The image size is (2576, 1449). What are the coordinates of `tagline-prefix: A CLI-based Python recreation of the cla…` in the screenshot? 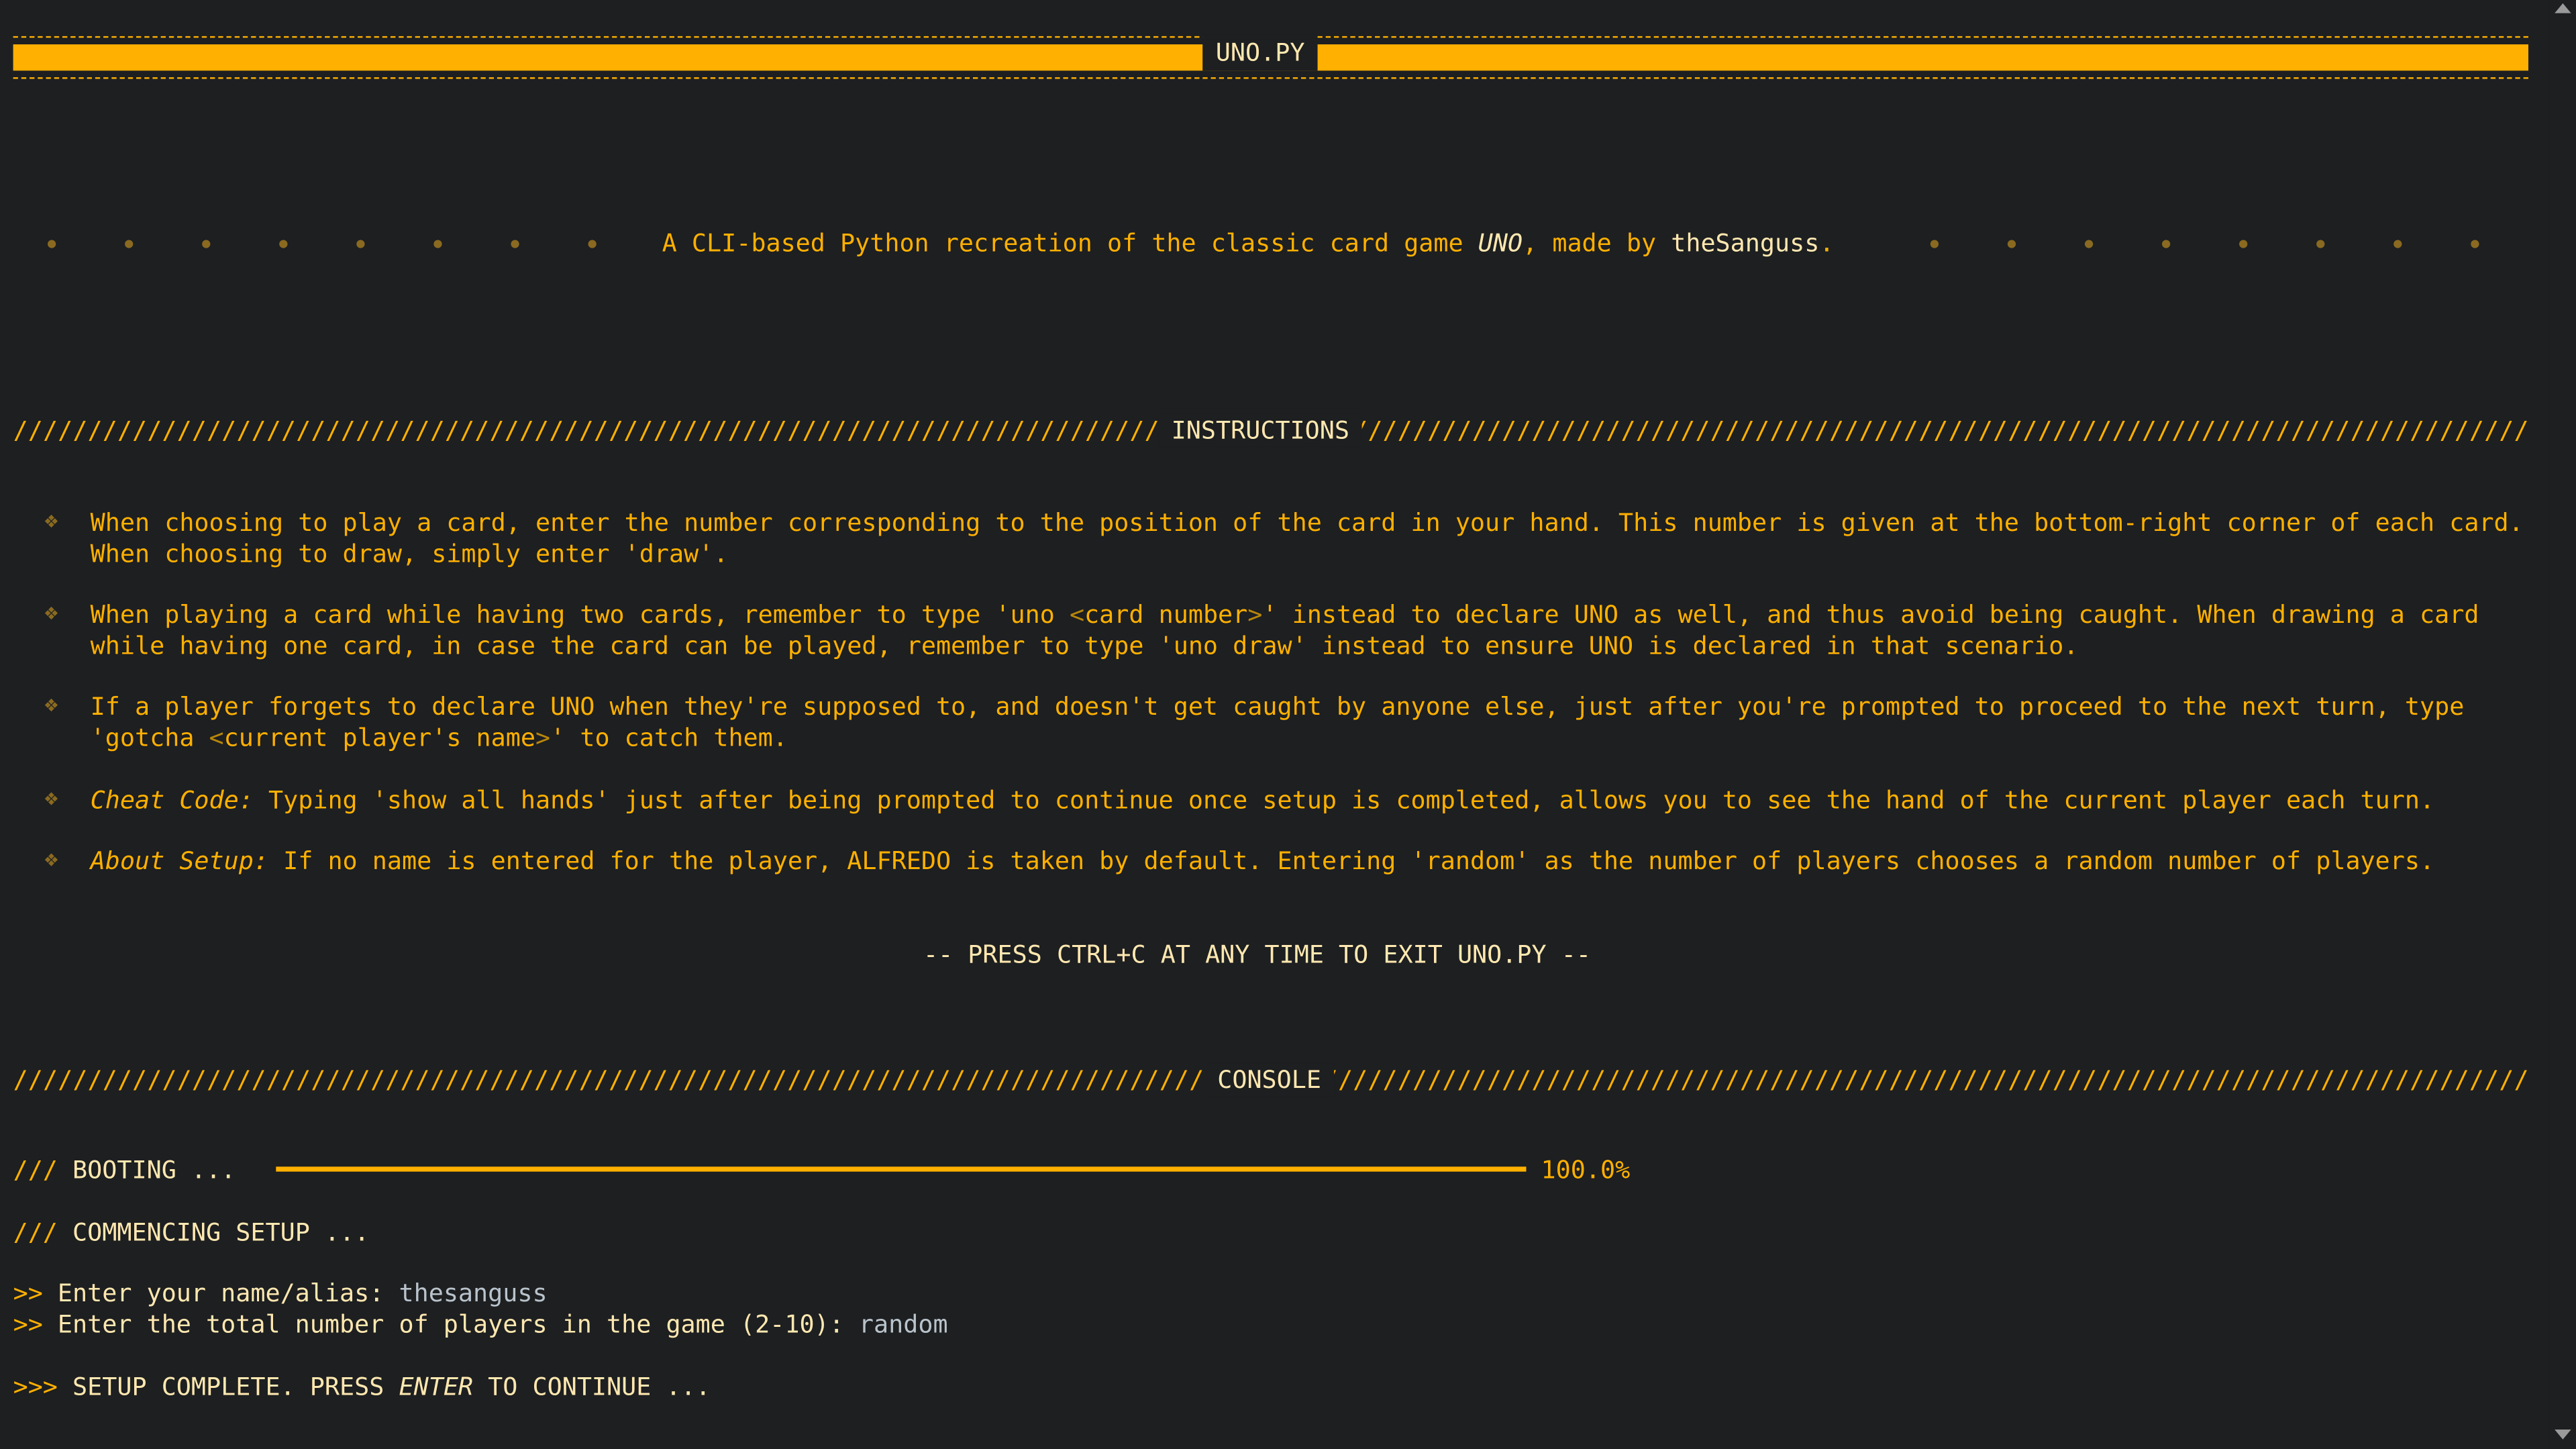 It's located at (1070, 243).